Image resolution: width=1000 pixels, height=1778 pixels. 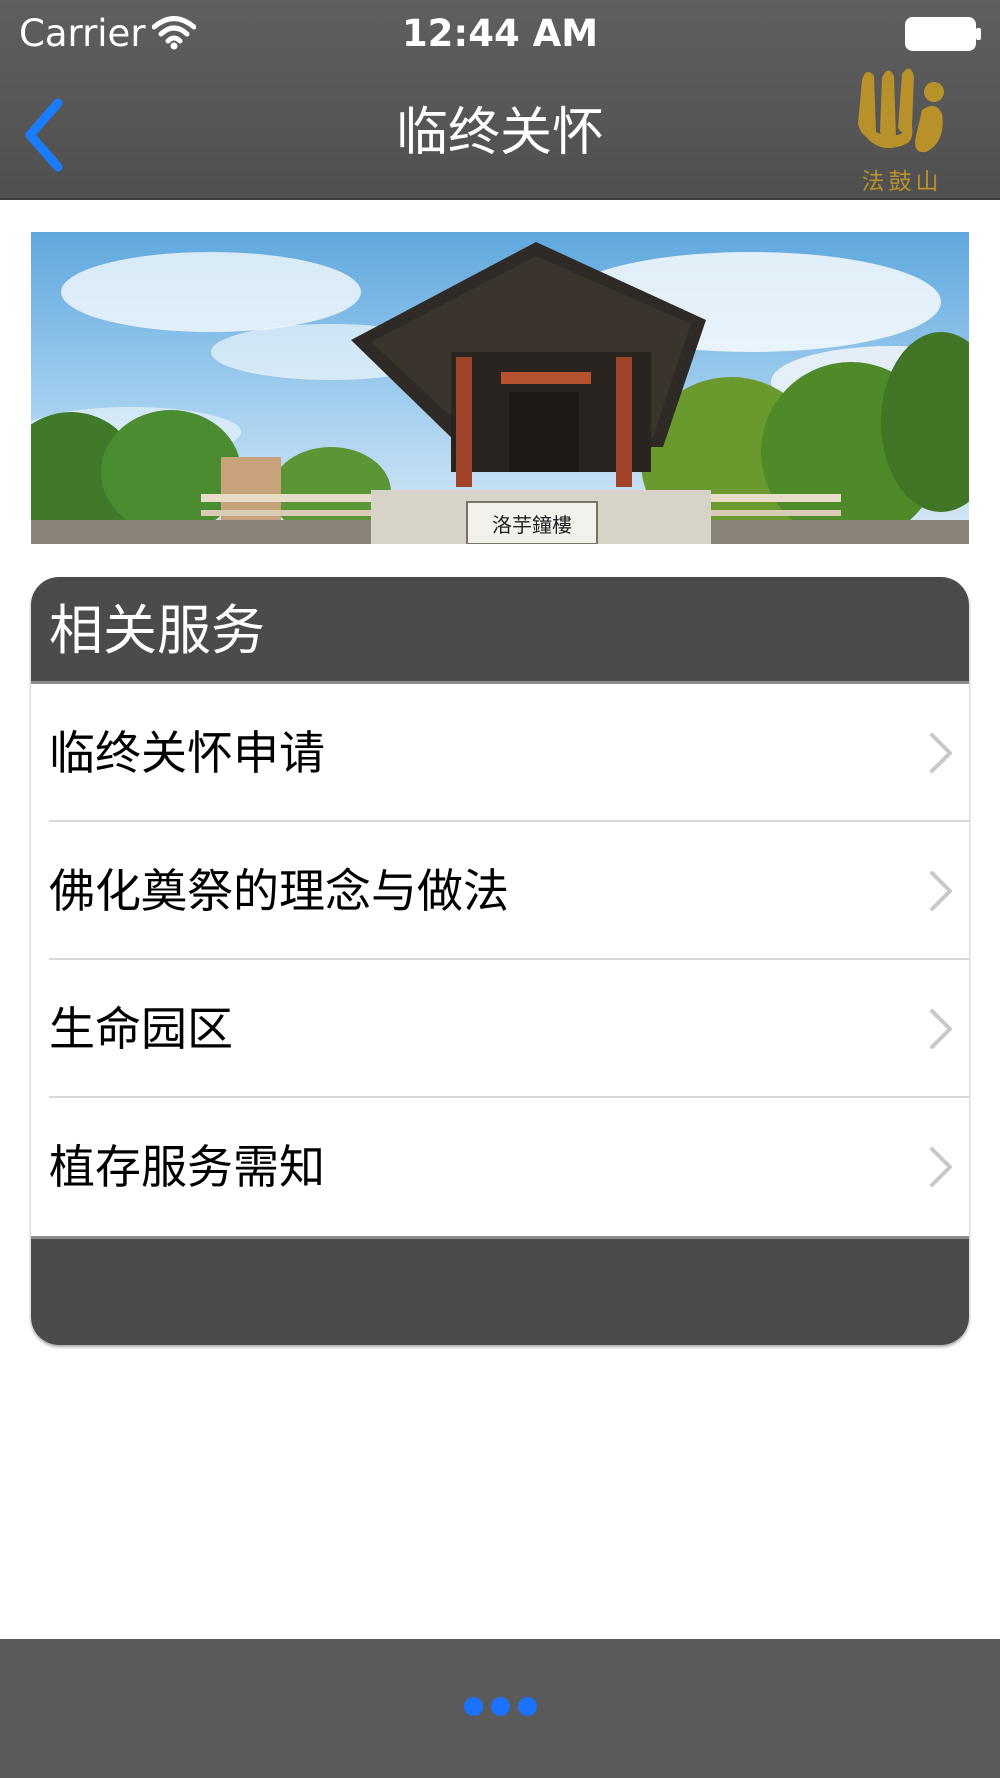 I want to click on top-bar: Carrier 12:44 AM 临终关怀 法鼓山, so click(x=500, y=100).